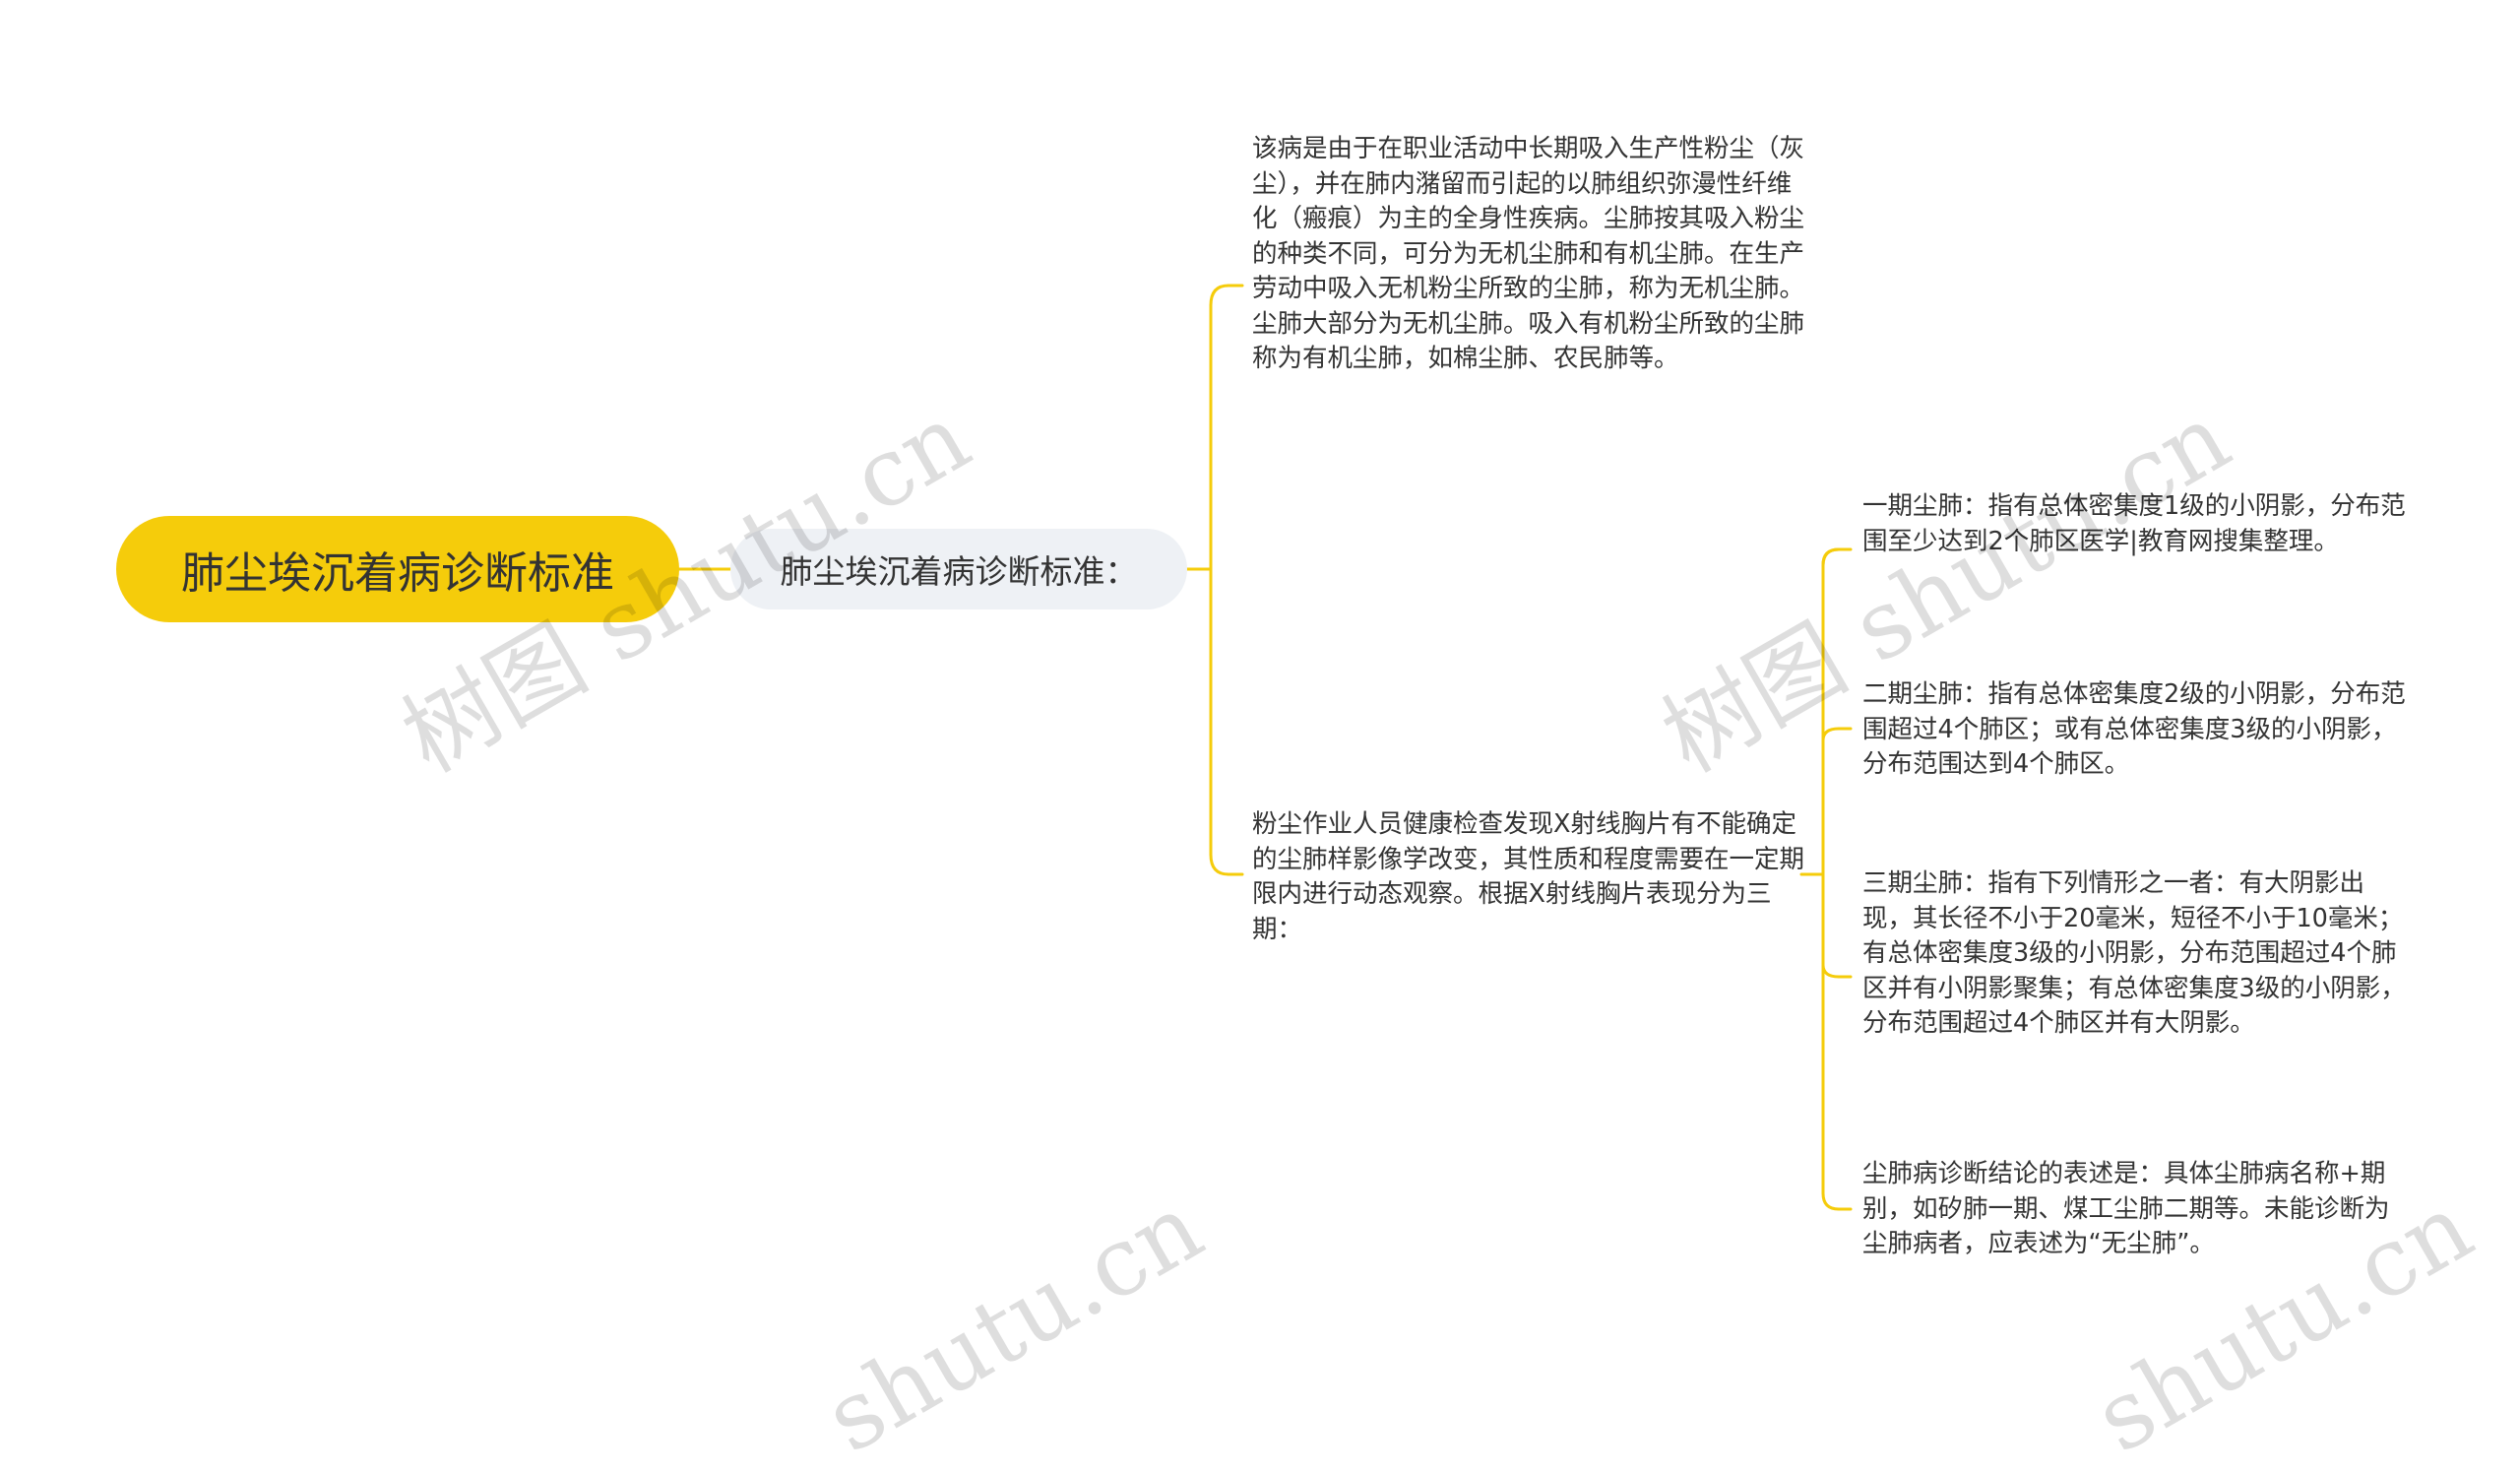  I want to click on sub-node: 肺尘埃沉着病诊断标准：, so click(958, 569).